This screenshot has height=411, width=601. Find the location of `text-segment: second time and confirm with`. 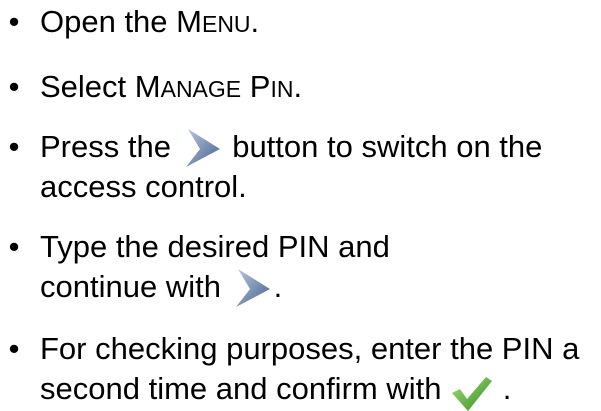

text-segment: second time and confirm with is located at coordinates (241, 388).